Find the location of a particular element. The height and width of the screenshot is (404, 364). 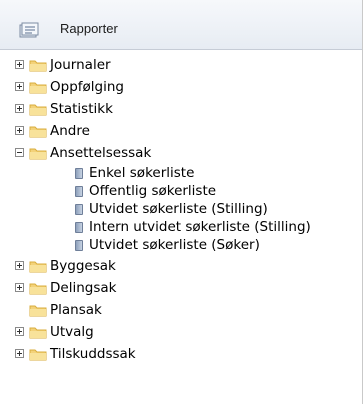

tree-item-plansak: Plansak is located at coordinates (181, 310).